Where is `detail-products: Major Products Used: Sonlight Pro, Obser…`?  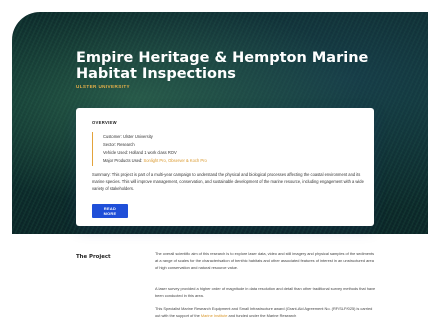
detail-products: Major Products Used: Sonlight Pro, Obser… is located at coordinates (155, 160).